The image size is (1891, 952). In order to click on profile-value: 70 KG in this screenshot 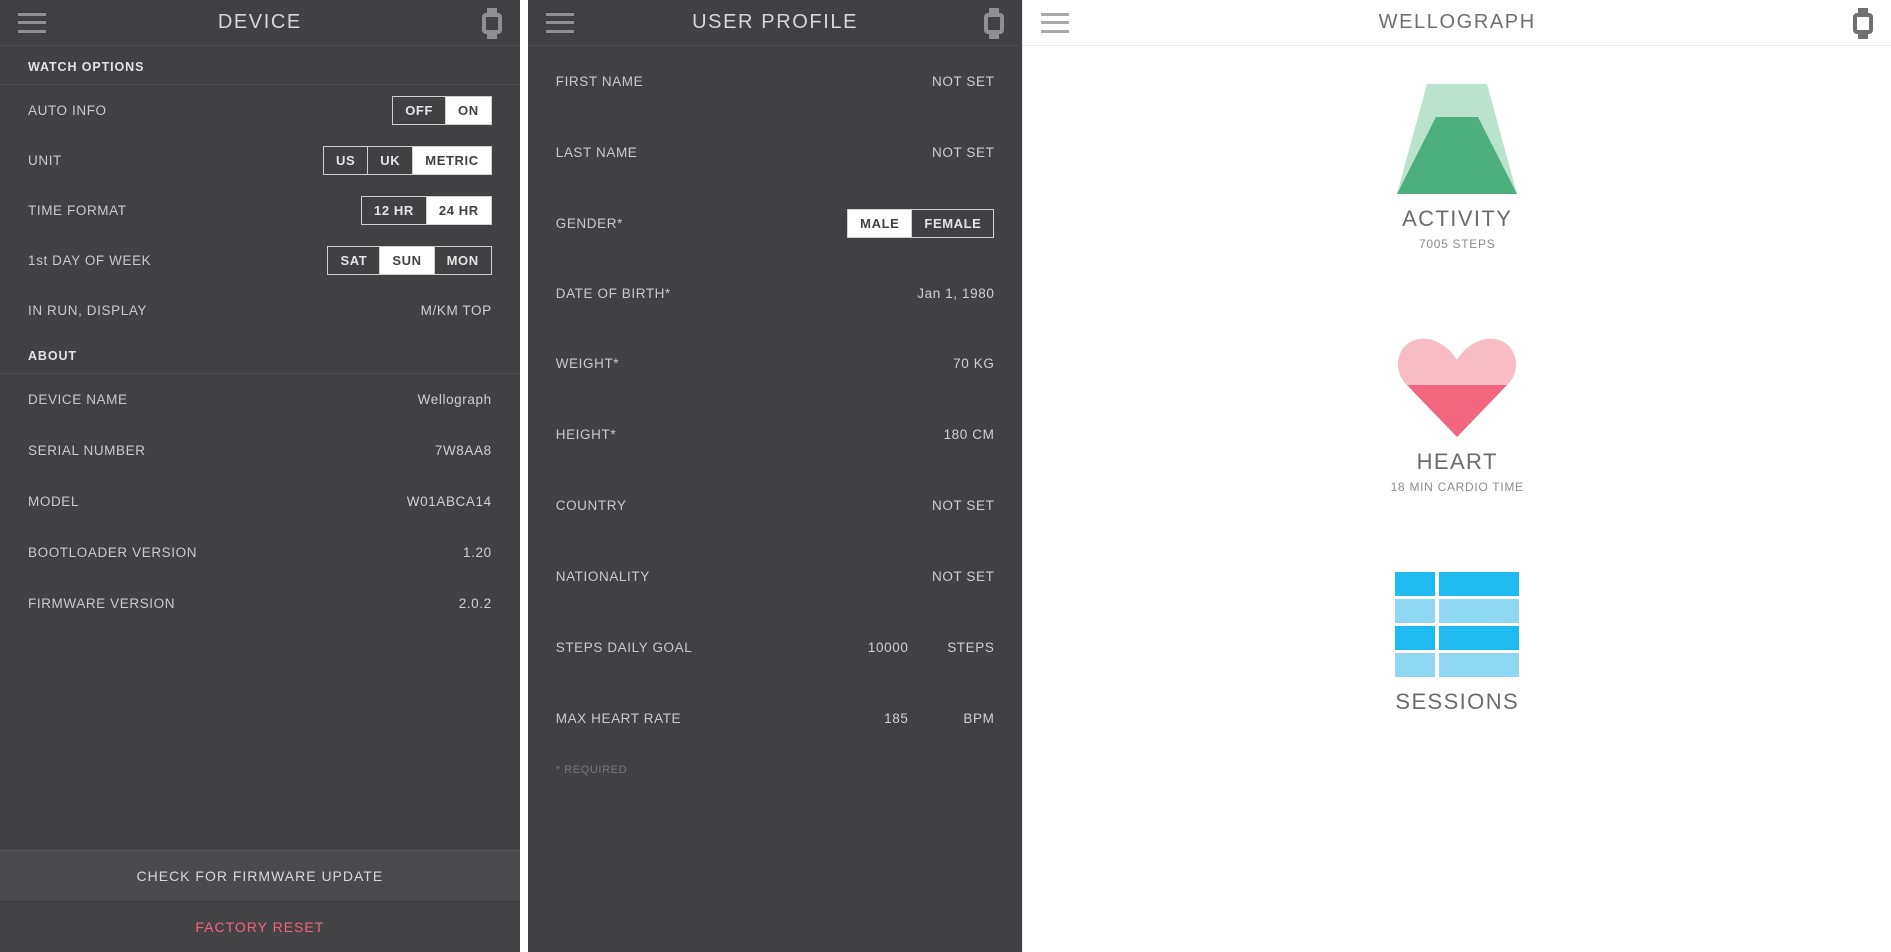, I will do `click(974, 363)`.